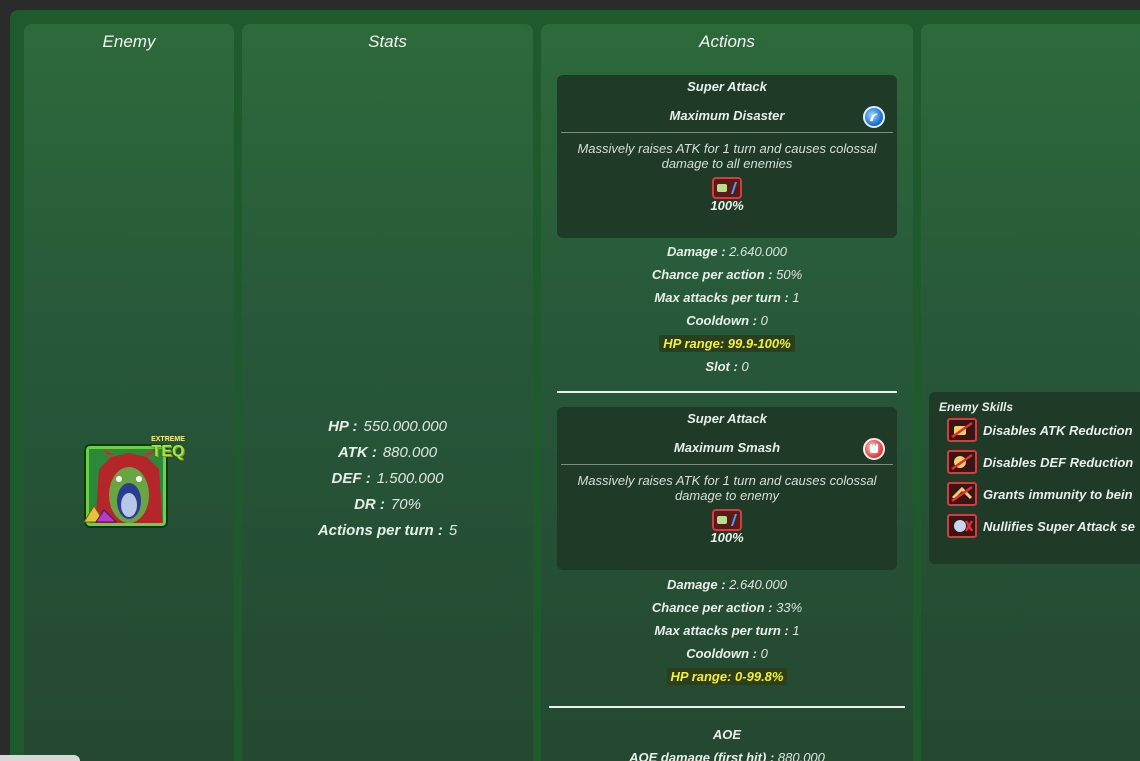 The height and width of the screenshot is (761, 1140). I want to click on nullify-super-attack-icon, so click(962, 526).